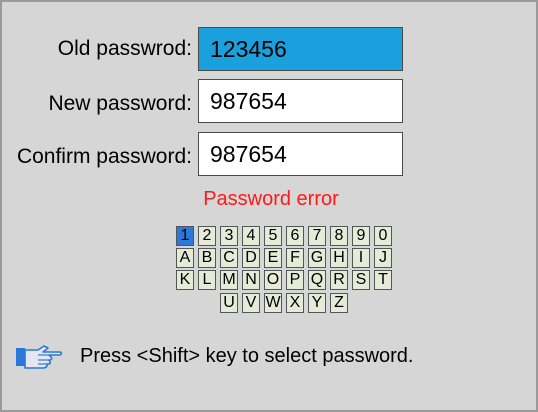 The height and width of the screenshot is (412, 538). Describe the element at coordinates (361, 280) in the screenshot. I see `key-s: S` at that location.